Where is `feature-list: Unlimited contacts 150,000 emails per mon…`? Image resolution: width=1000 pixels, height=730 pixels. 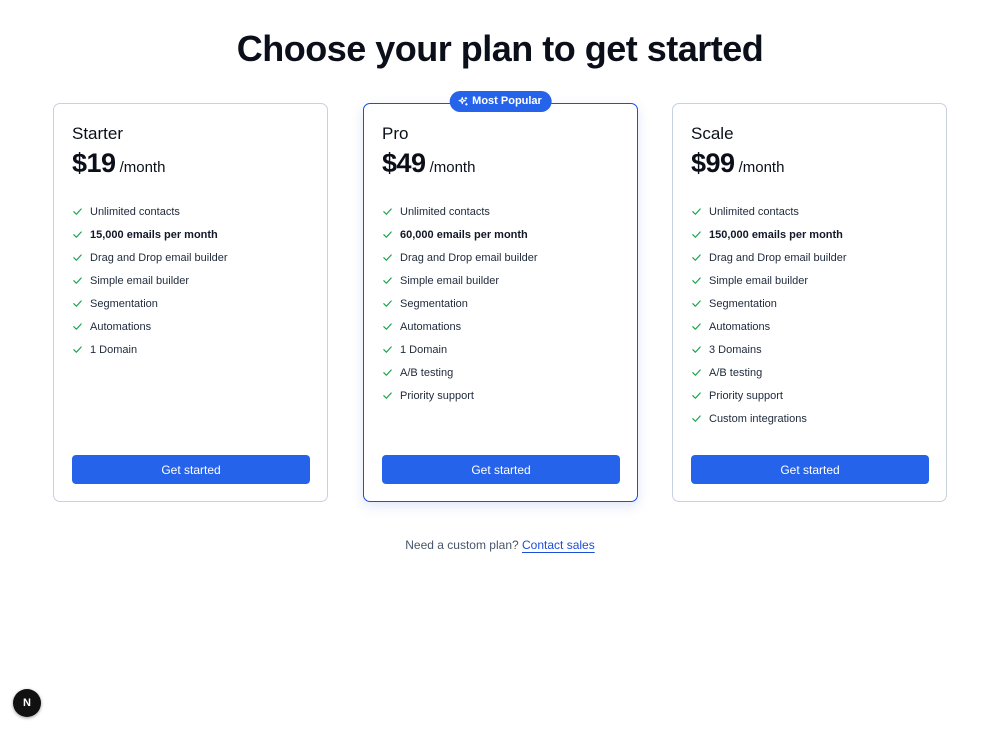
feature-list: Unlimited contacts 150,000 emails per mon… is located at coordinates (769, 315).